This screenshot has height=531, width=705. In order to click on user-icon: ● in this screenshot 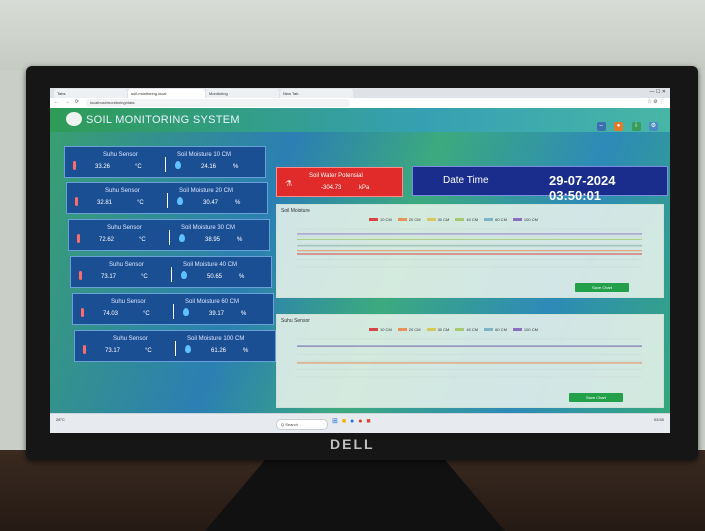, I will do `click(619, 126)`.